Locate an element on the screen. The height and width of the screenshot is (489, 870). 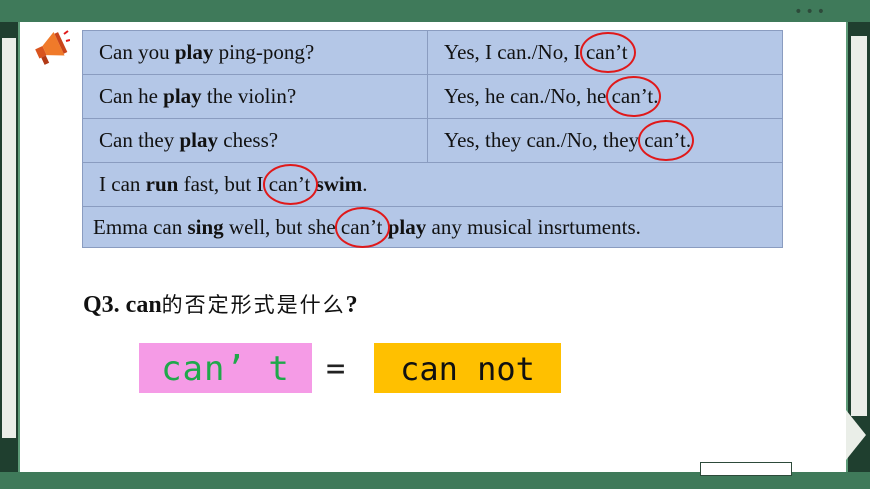
question-heading: Q3. can的否定形式是什么? is located at coordinates (220, 305).